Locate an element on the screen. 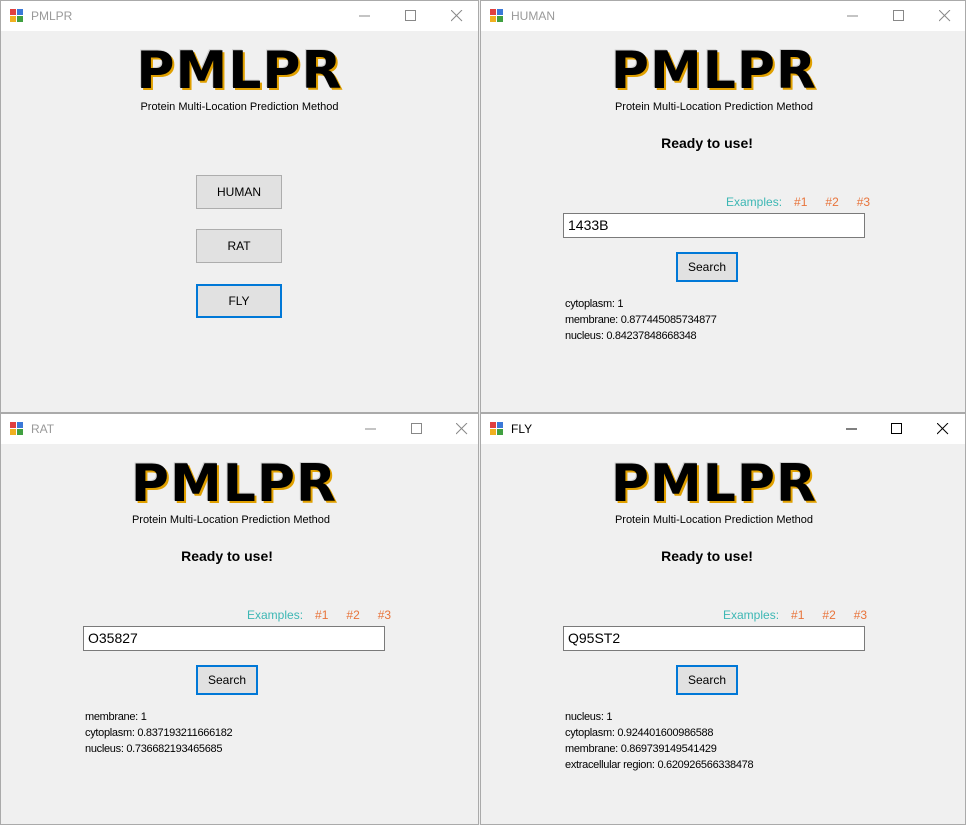 The height and width of the screenshot is (825, 966). fly-button: FLY is located at coordinates (239, 301).